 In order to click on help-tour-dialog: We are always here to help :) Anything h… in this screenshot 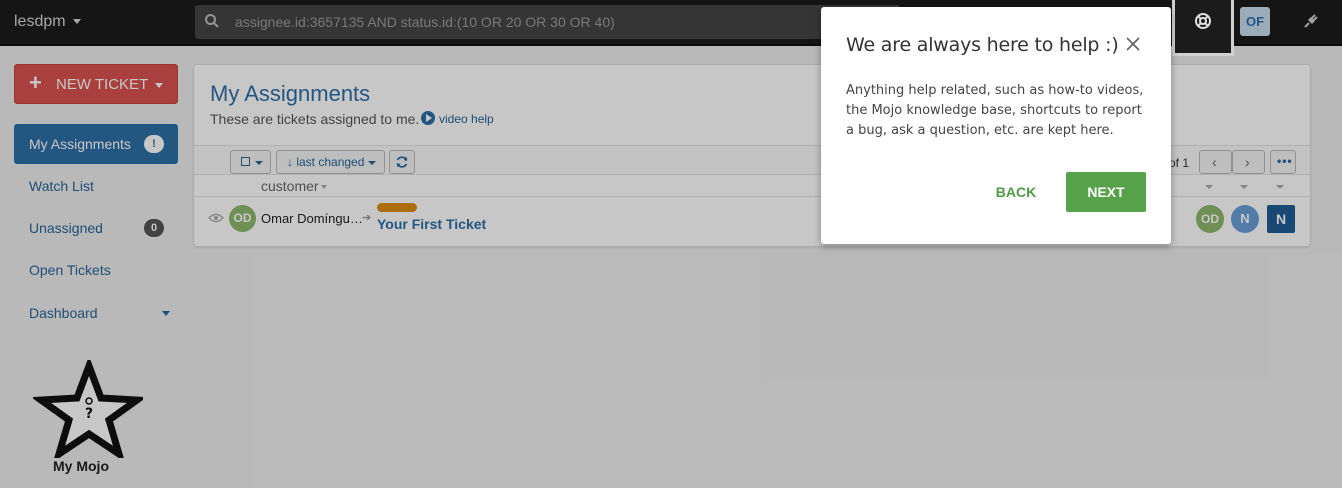, I will do `click(996, 125)`.